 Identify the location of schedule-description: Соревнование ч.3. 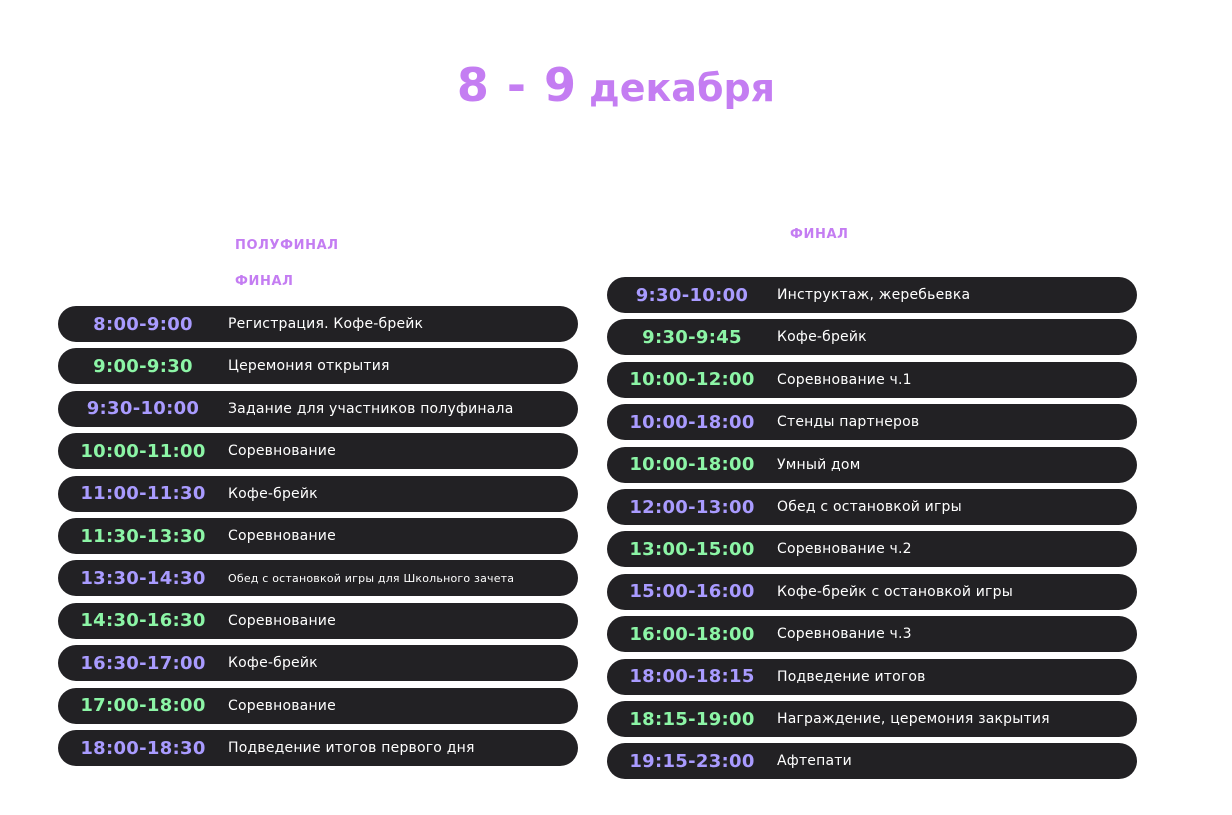
(844, 634).